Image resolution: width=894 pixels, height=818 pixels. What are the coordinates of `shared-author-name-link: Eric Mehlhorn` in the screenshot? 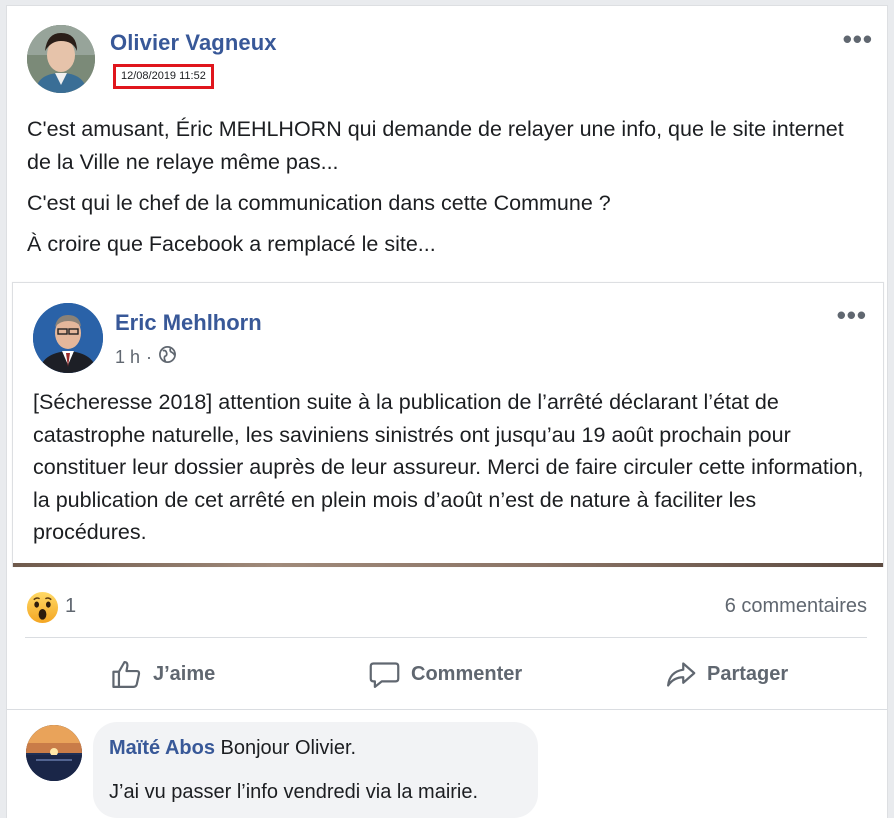 It's located at (188, 323).